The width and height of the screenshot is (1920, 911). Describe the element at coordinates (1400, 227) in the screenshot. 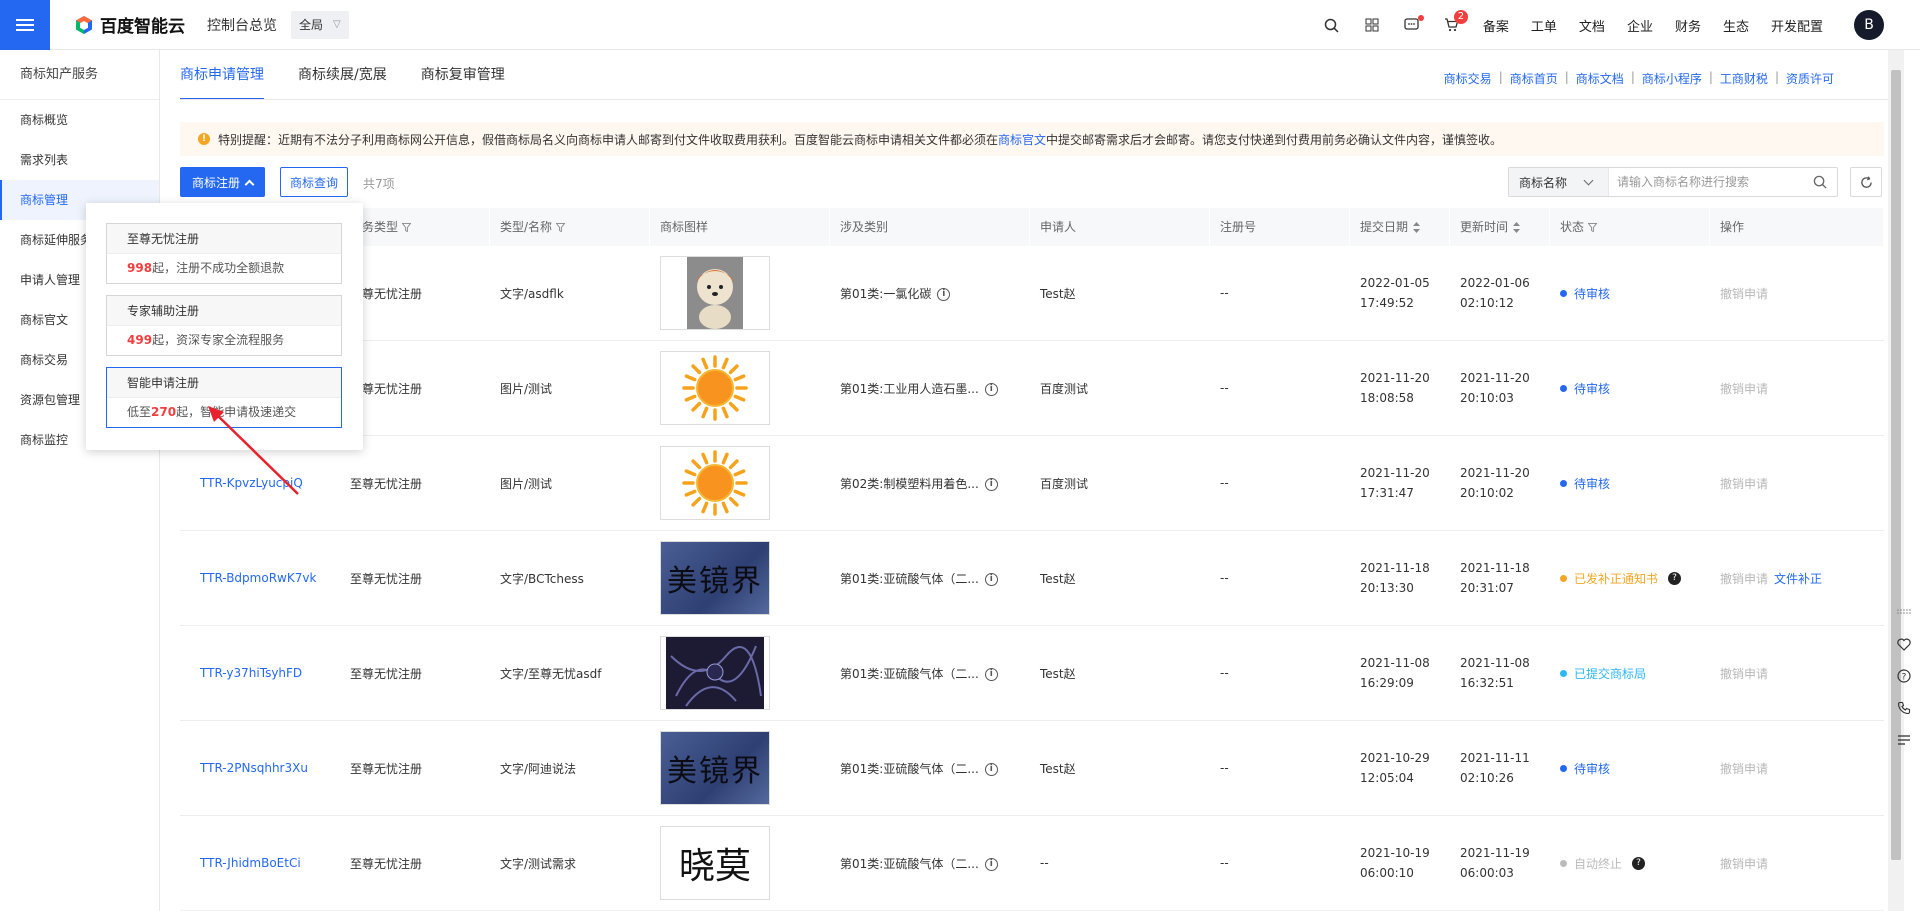

I see `column-header-submit-date: 提交日期` at that location.